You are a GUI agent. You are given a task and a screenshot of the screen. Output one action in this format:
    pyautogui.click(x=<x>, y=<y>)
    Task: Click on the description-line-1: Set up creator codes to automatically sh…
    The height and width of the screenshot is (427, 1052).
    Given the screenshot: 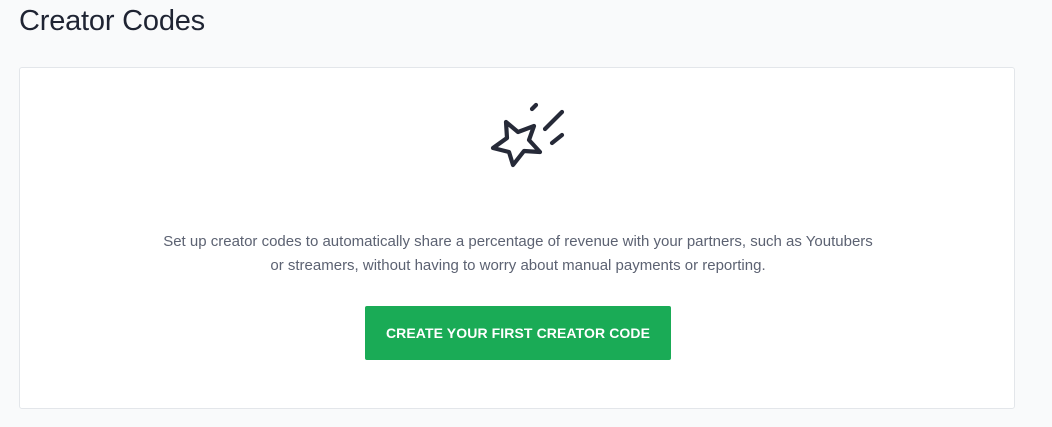 What is the action you would take?
    pyautogui.click(x=518, y=241)
    